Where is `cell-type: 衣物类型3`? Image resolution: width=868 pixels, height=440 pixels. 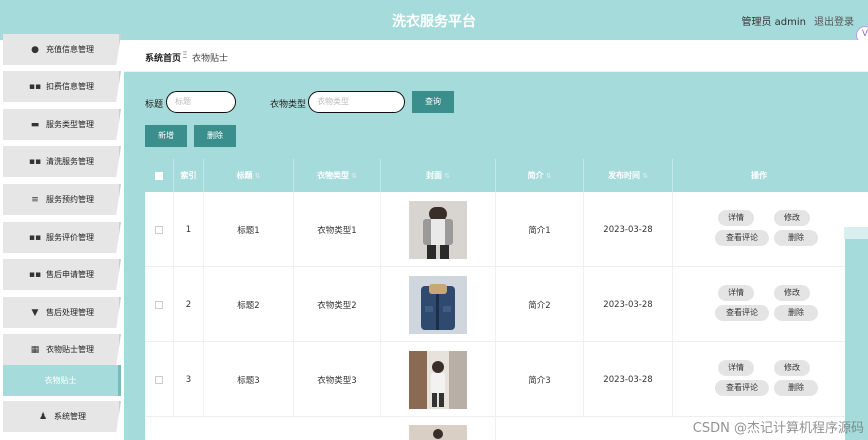
cell-type: 衣物类型3 is located at coordinates (337, 379).